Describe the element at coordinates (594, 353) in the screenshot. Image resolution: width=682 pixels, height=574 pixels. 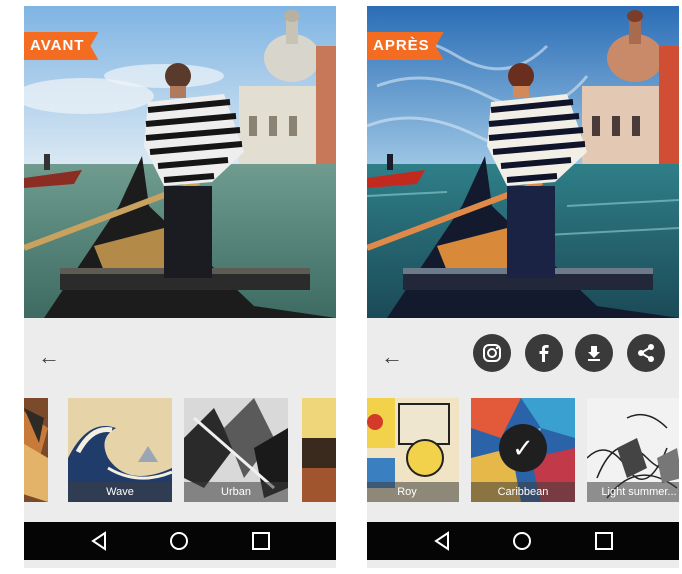
I see `download-icon` at that location.